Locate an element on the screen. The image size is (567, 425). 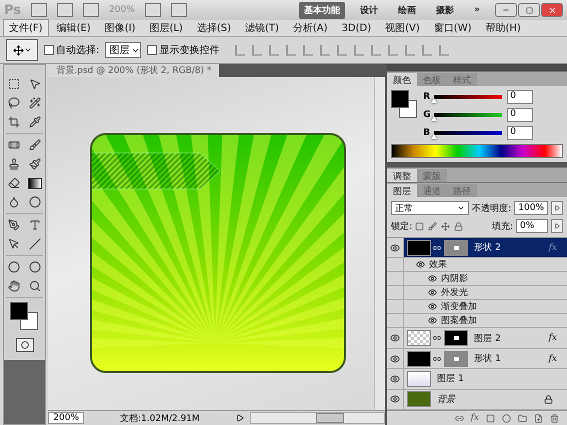
more-workspaces-button: » is located at coordinates (477, 10).